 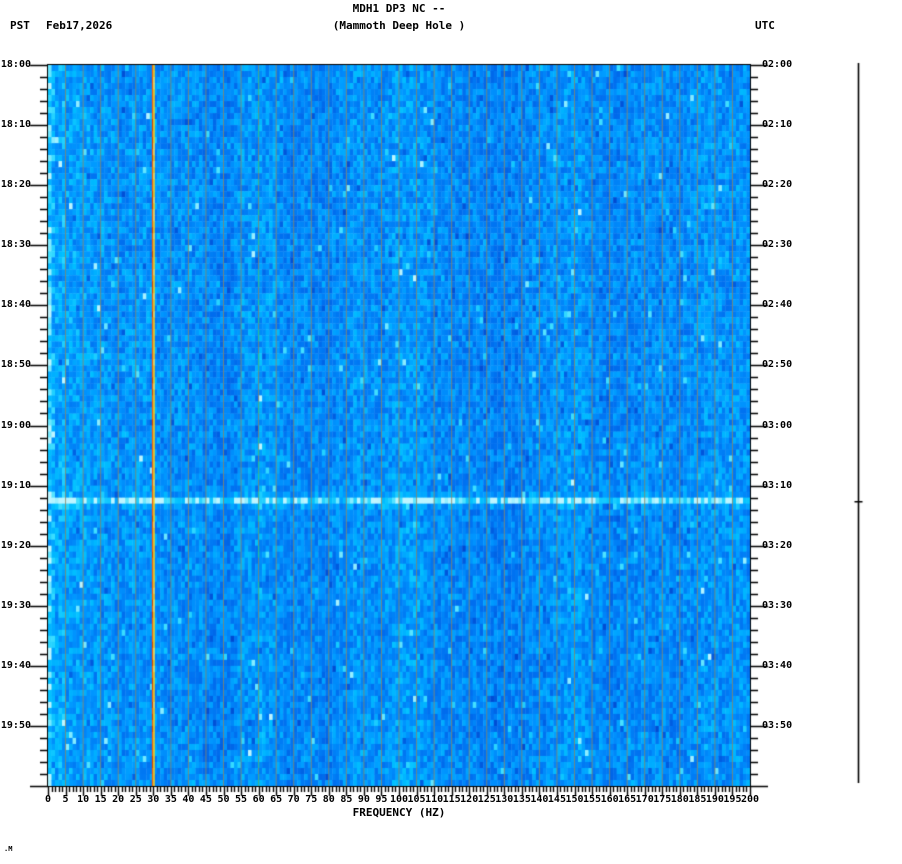 What do you see at coordinates (777, 485) in the screenshot?
I see `tick-label: 03:10` at bounding box center [777, 485].